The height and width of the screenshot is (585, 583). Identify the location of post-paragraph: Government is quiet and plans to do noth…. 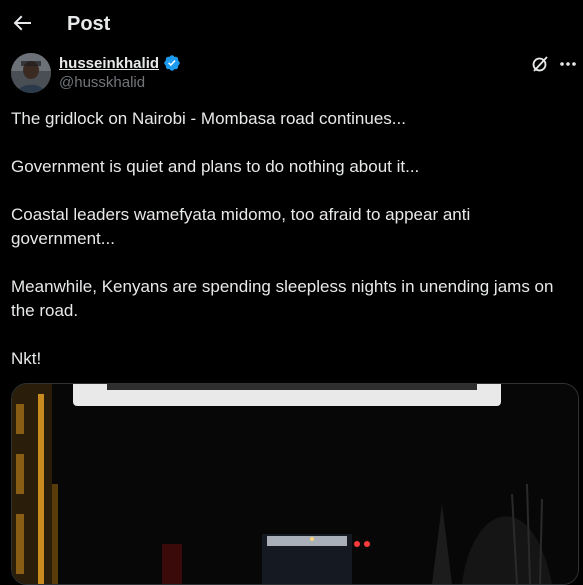
(215, 166).